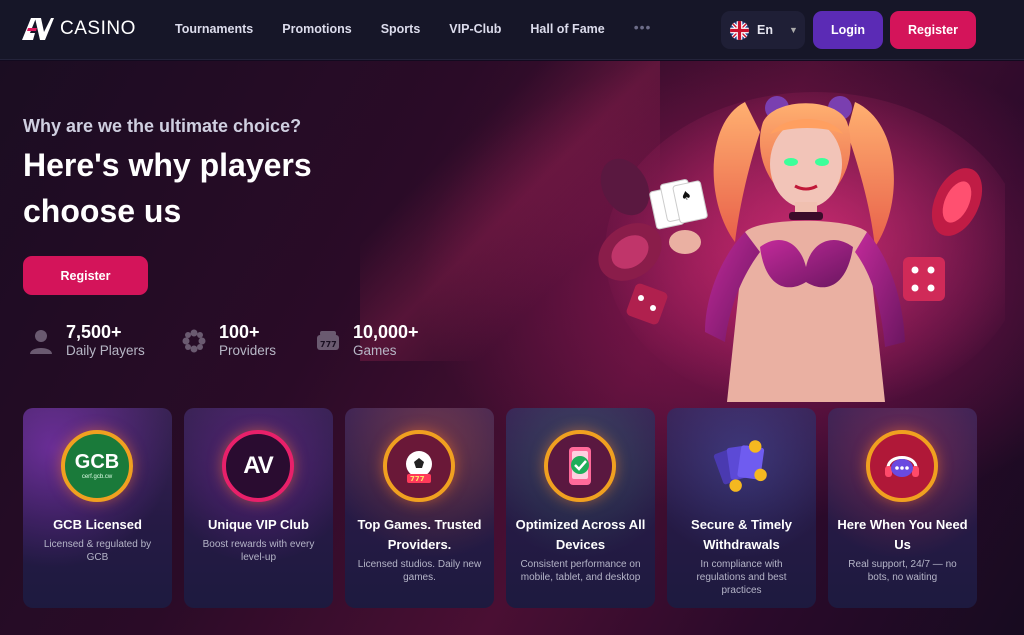 Image resolution: width=1024 pixels, height=635 pixels. I want to click on soccer-ball-icon: 777, so click(419, 467).